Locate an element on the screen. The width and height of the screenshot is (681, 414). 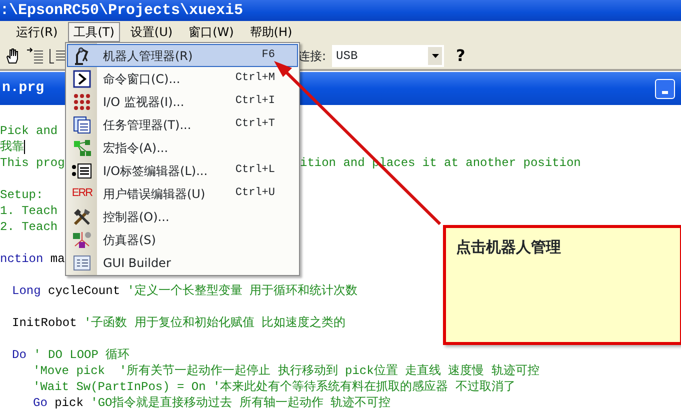
connection-dropdown: USB is located at coordinates (388, 55).